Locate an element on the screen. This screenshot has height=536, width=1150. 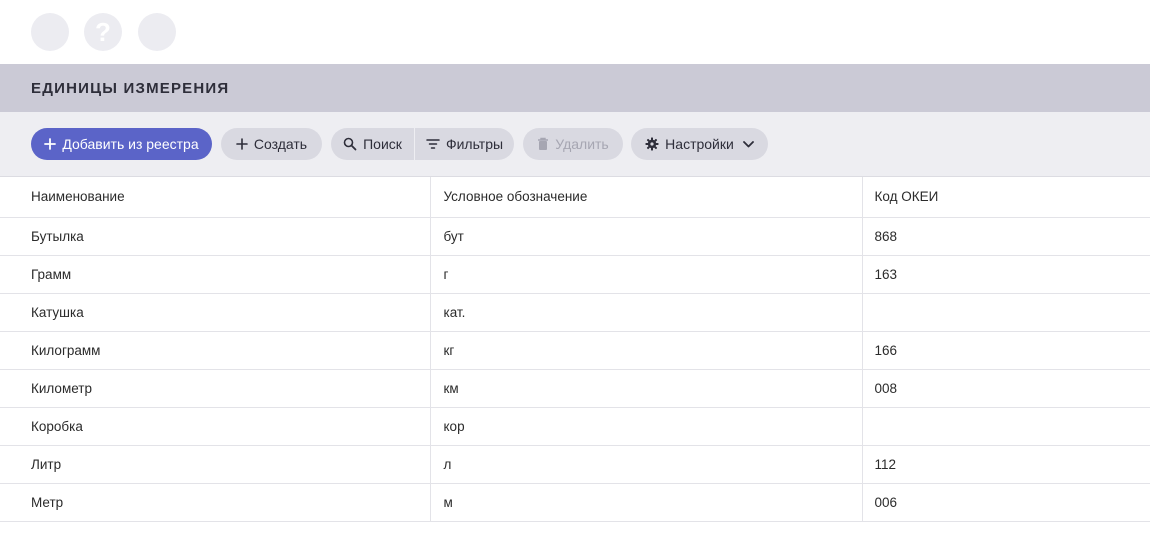
cell-name: Километр is located at coordinates (215, 388).